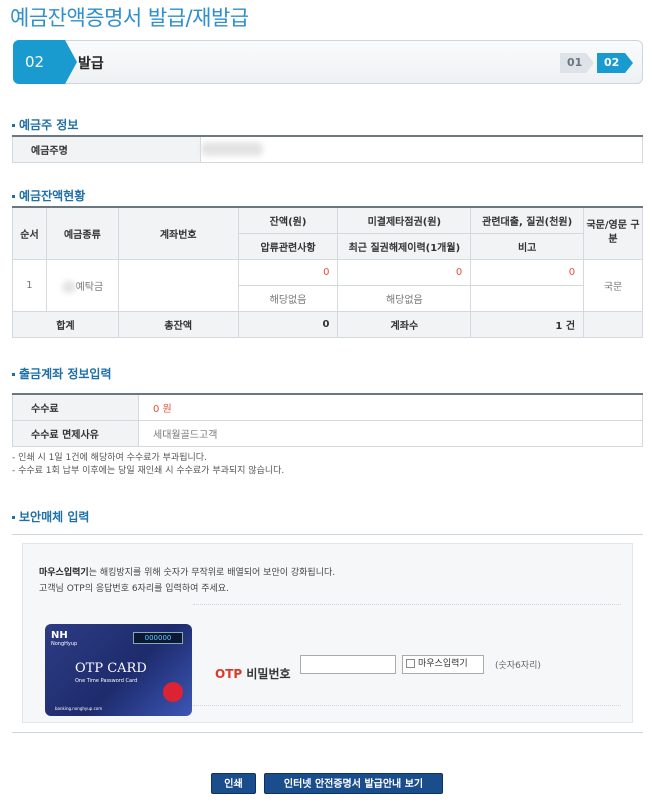 Image resolution: width=650 pixels, height=804 pixels. What do you see at coordinates (253, 674) in the screenshot?
I see `otp-password-label: OTP 비밀번호` at bounding box center [253, 674].